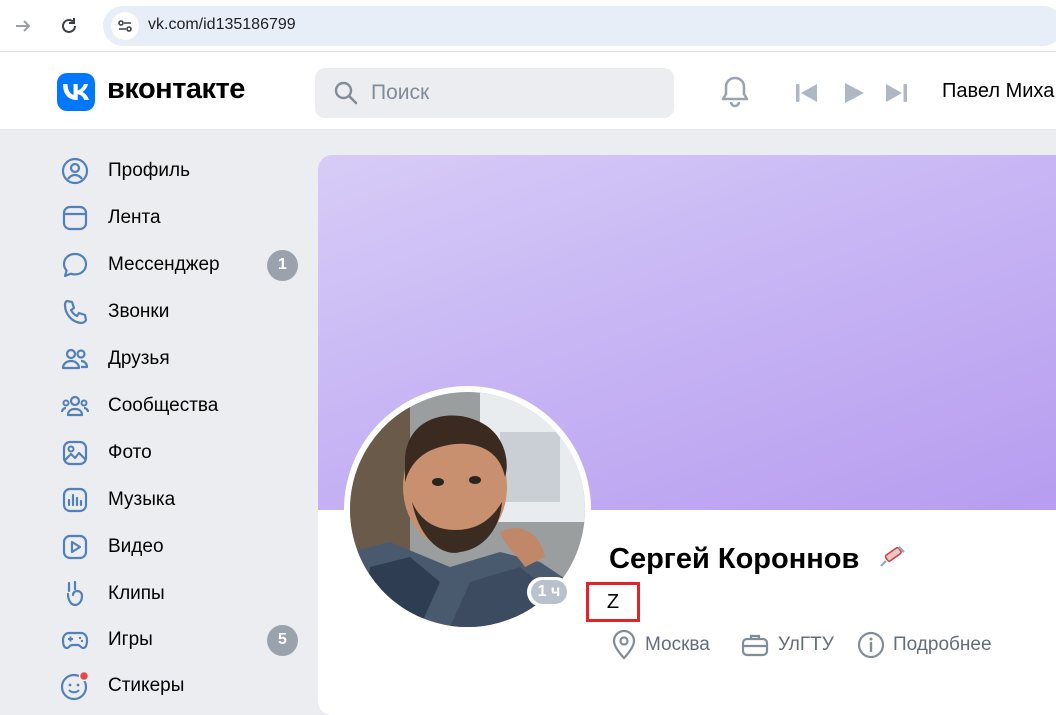  Describe the element at coordinates (130, 639) in the screenshot. I see `sidebar-item-label: Игры` at that location.